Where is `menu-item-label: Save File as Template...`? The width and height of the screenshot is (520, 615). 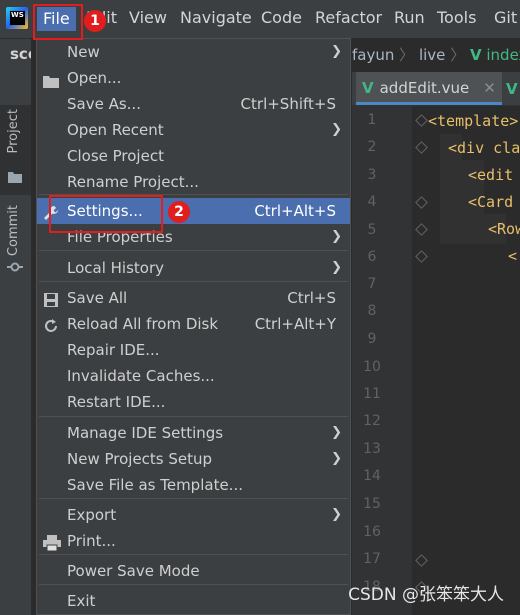 menu-item-label: Save File as Template... is located at coordinates (155, 485).